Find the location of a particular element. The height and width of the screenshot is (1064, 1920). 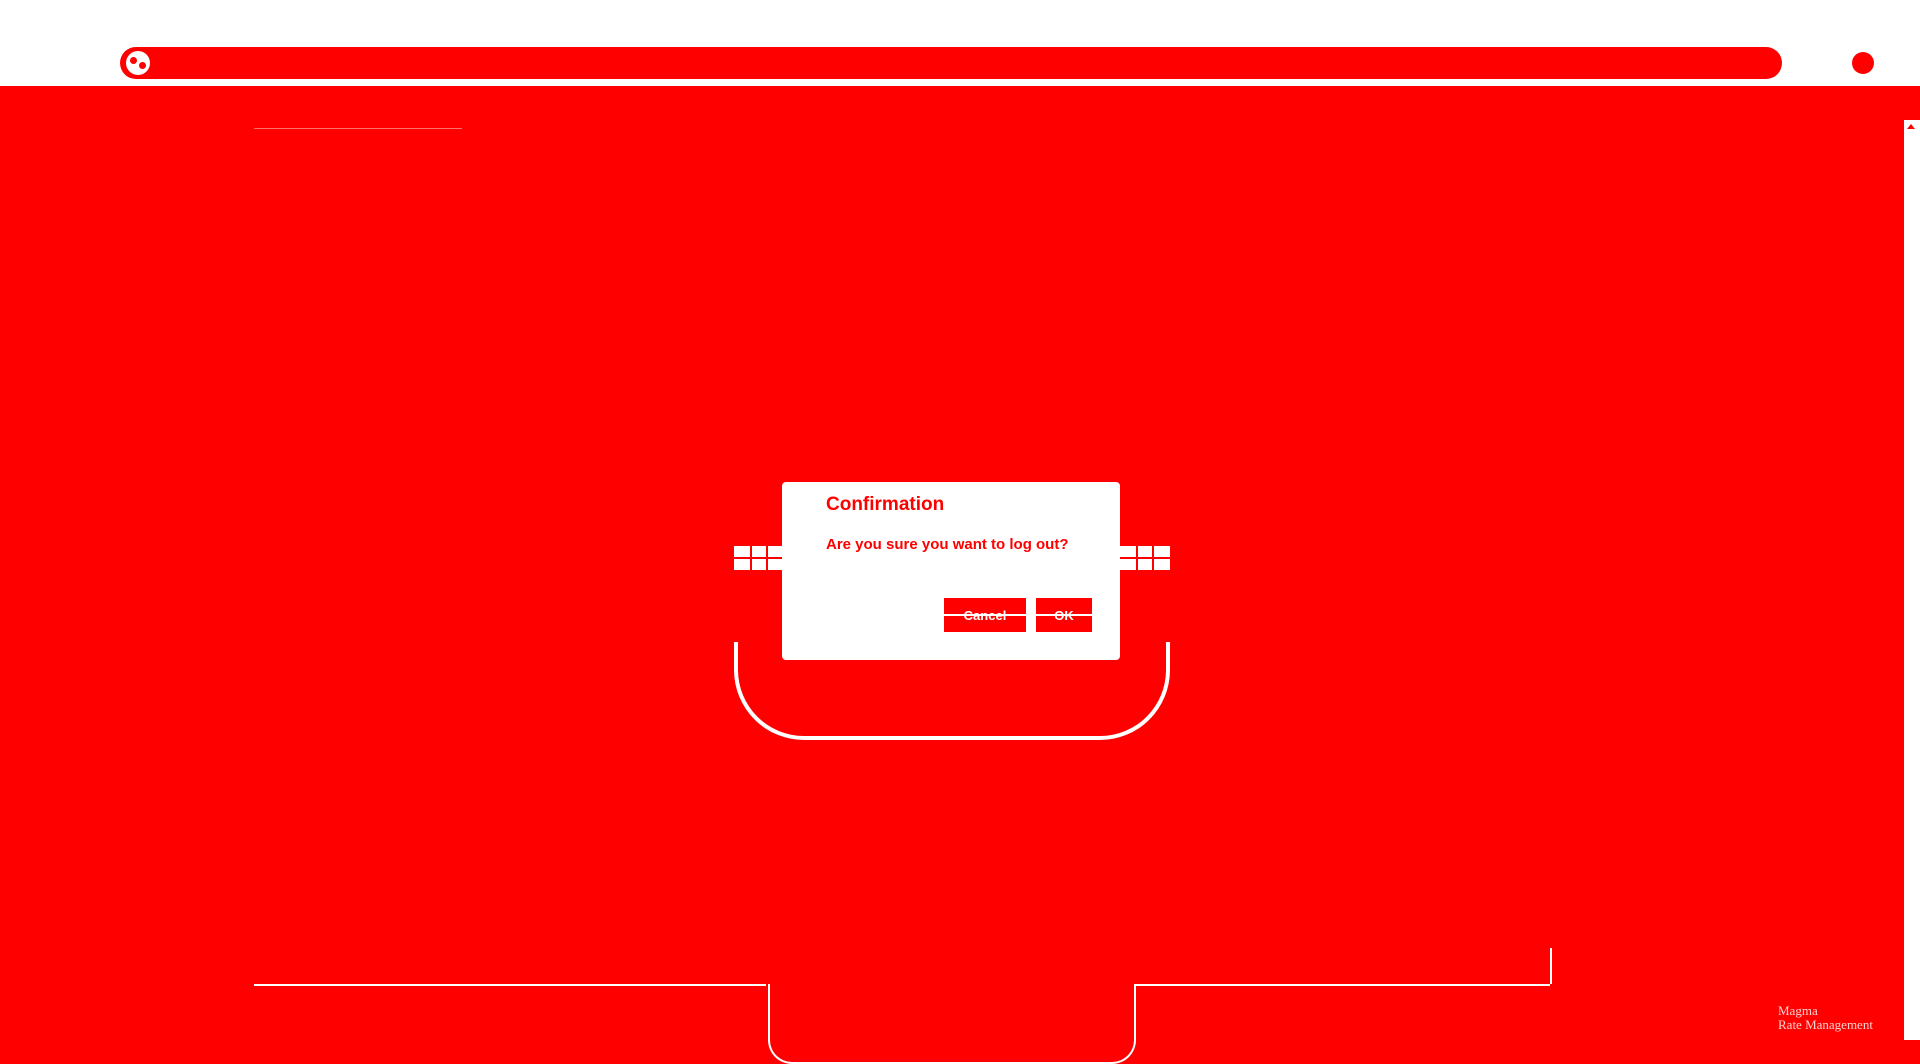

address-bar is located at coordinates (951, 63).